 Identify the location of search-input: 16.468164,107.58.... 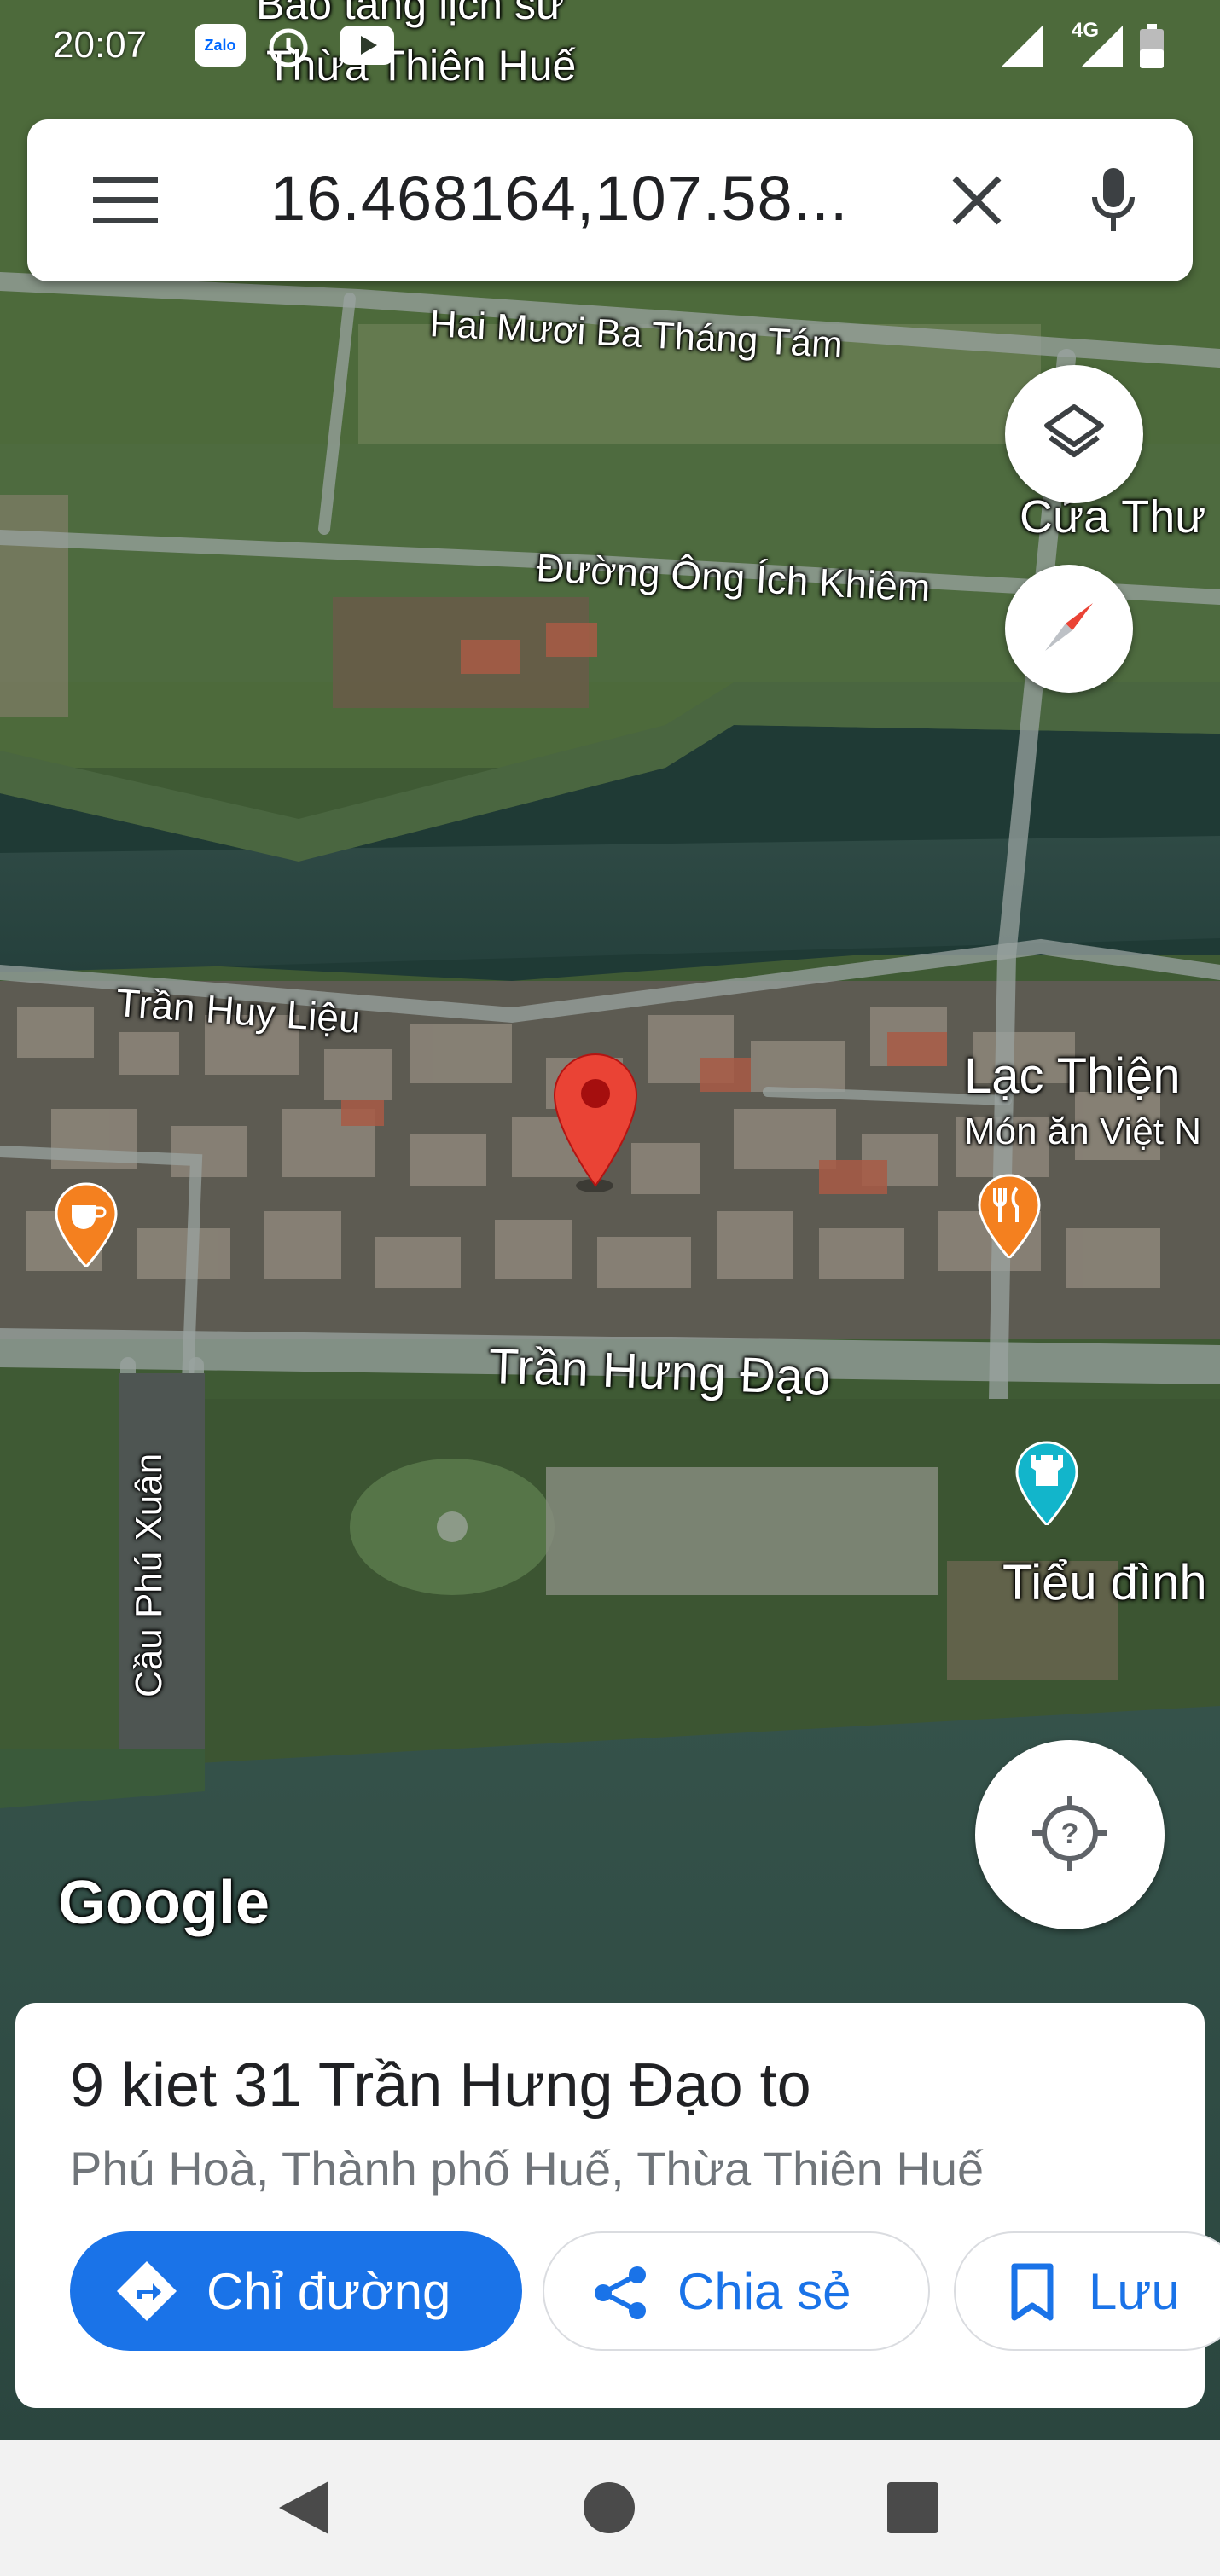
(559, 198).